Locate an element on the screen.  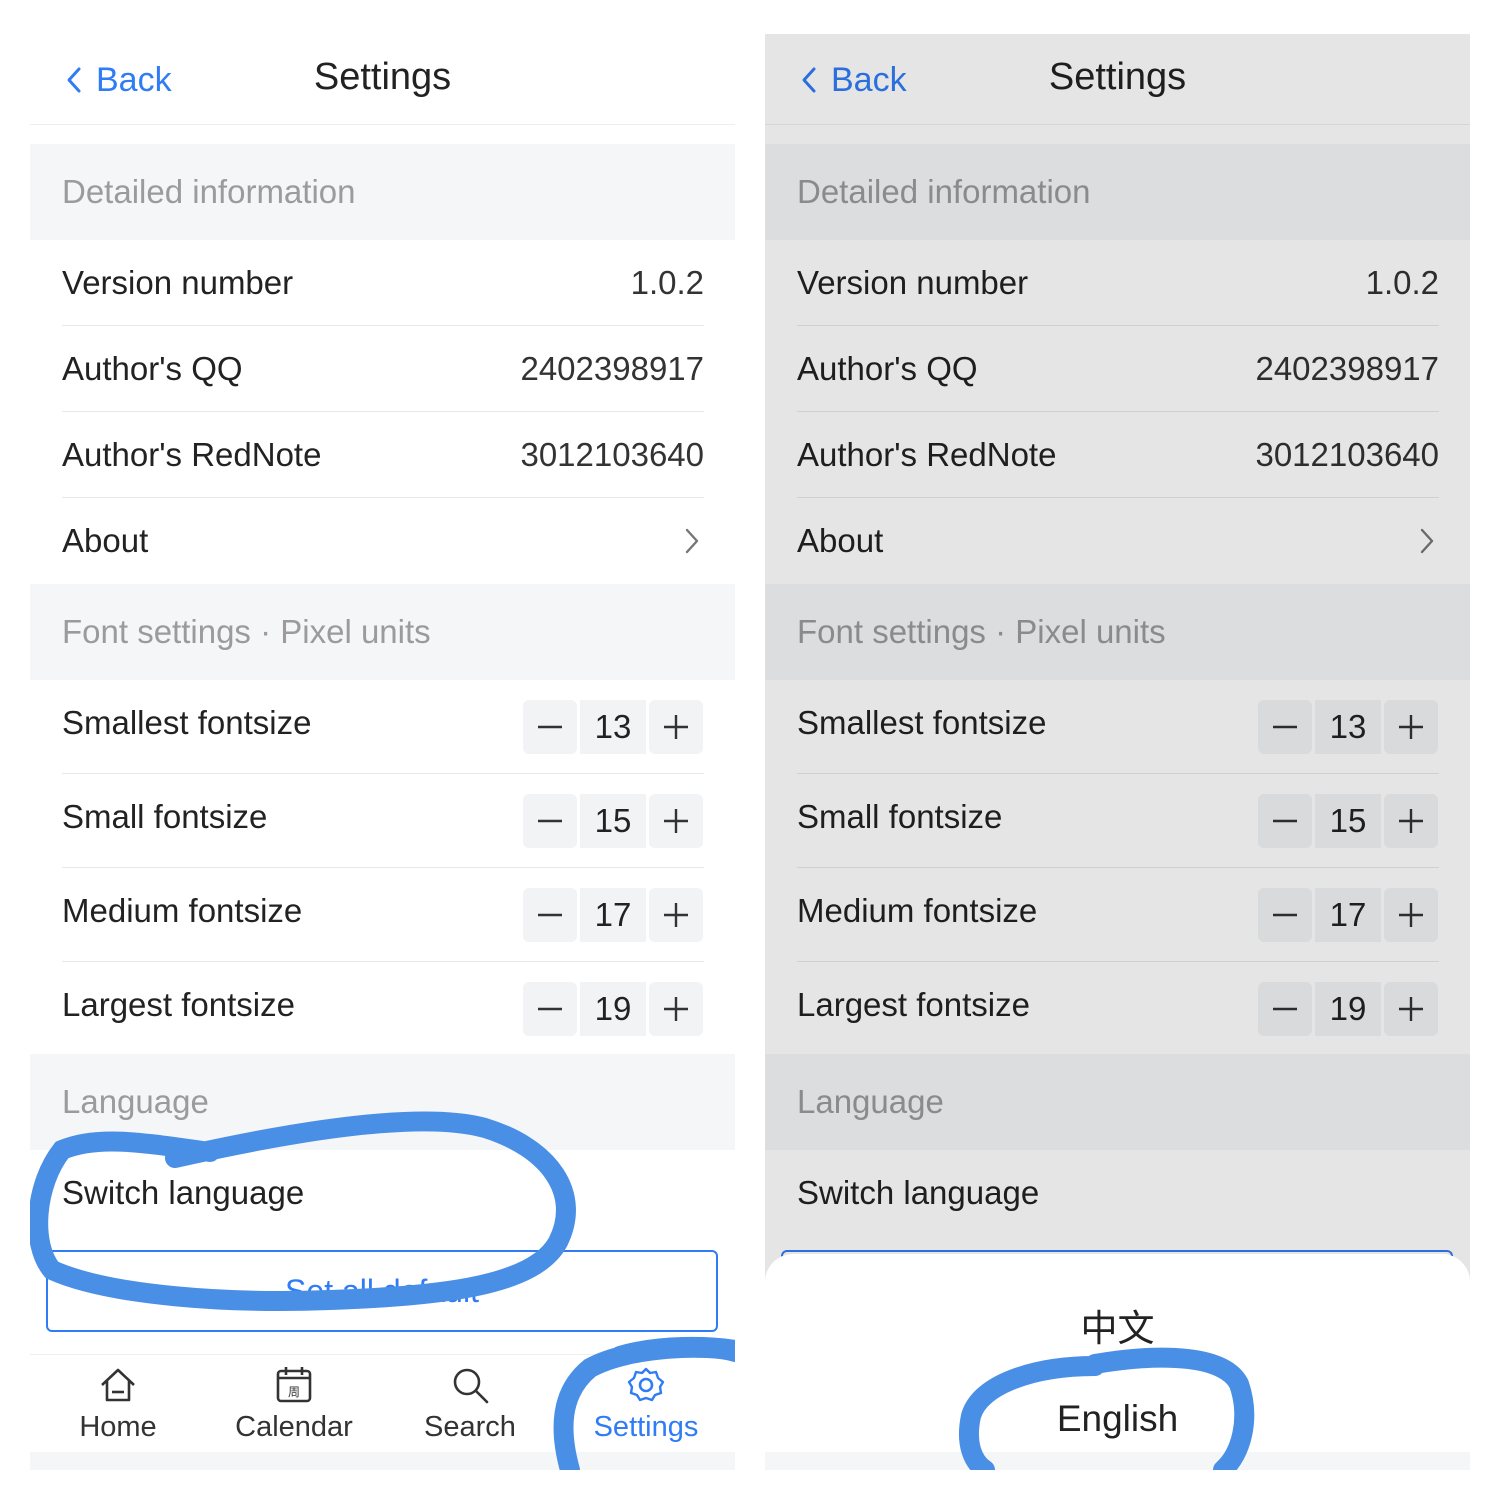
language-option-chinese: 中文 is located at coordinates (1117, 1325).